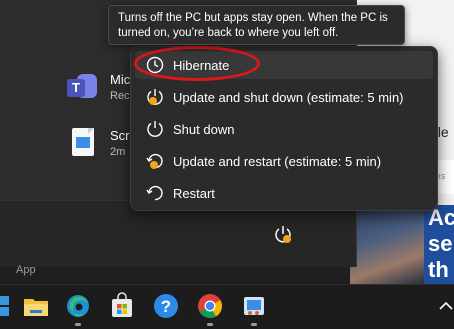 The height and width of the screenshot is (329, 454). I want to click on chrome-icon, so click(210, 306).